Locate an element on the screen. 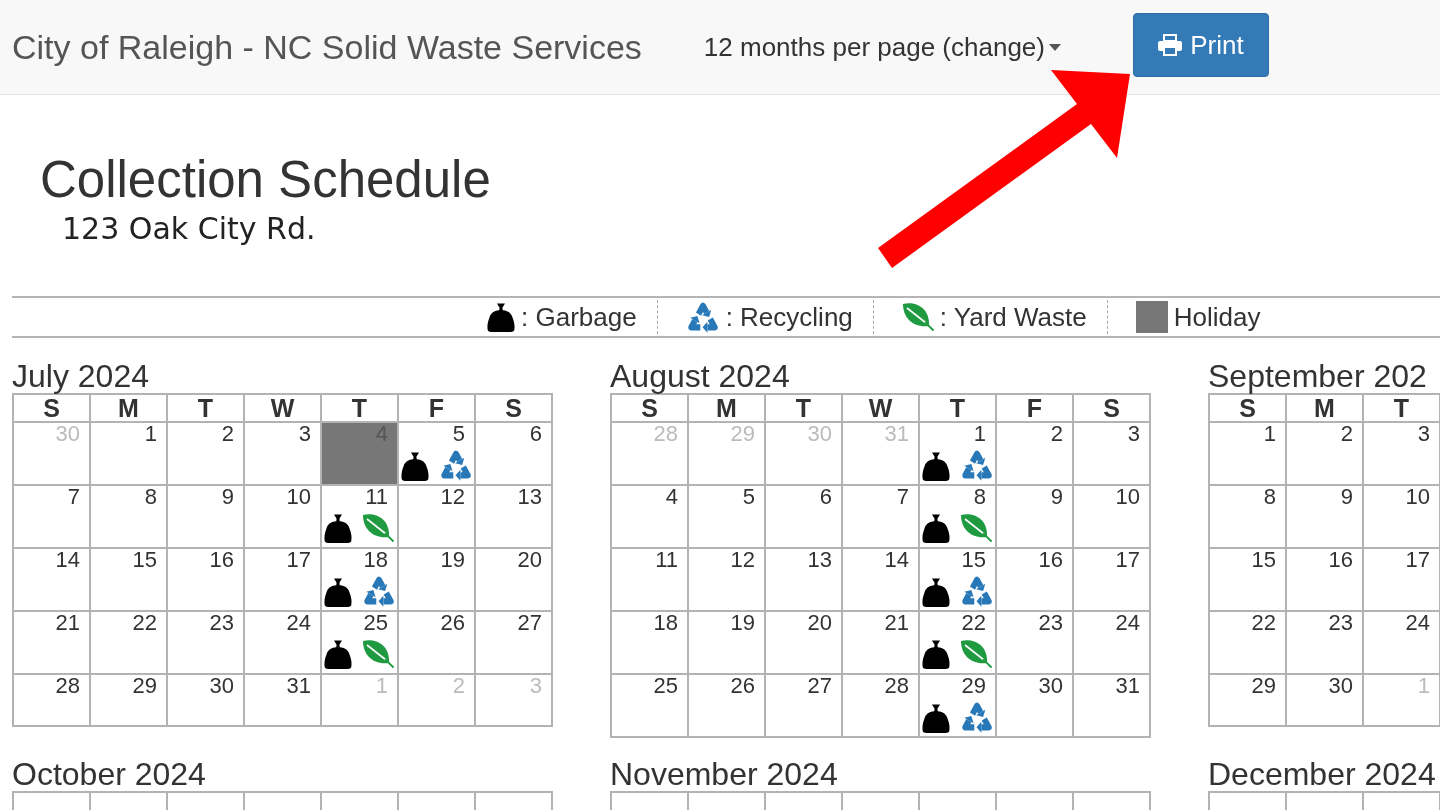 The height and width of the screenshot is (810, 1440). month-title: August 2024 is located at coordinates (700, 376).